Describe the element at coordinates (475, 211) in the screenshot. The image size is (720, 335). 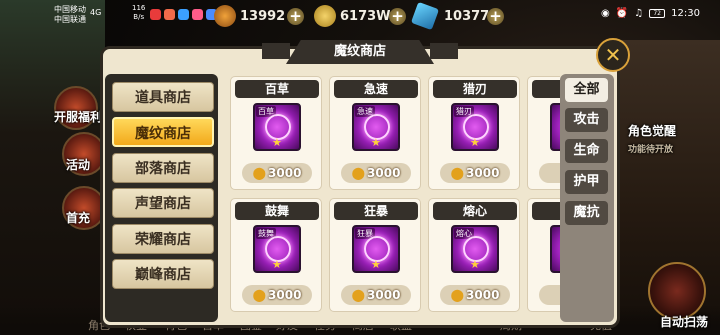
I see `item-name: 熔心` at that location.